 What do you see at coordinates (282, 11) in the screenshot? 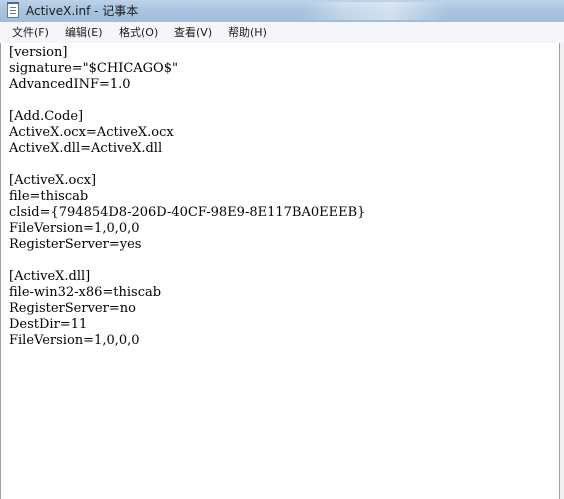
I see `title-bar: ActiveX.inf - 记事本` at bounding box center [282, 11].